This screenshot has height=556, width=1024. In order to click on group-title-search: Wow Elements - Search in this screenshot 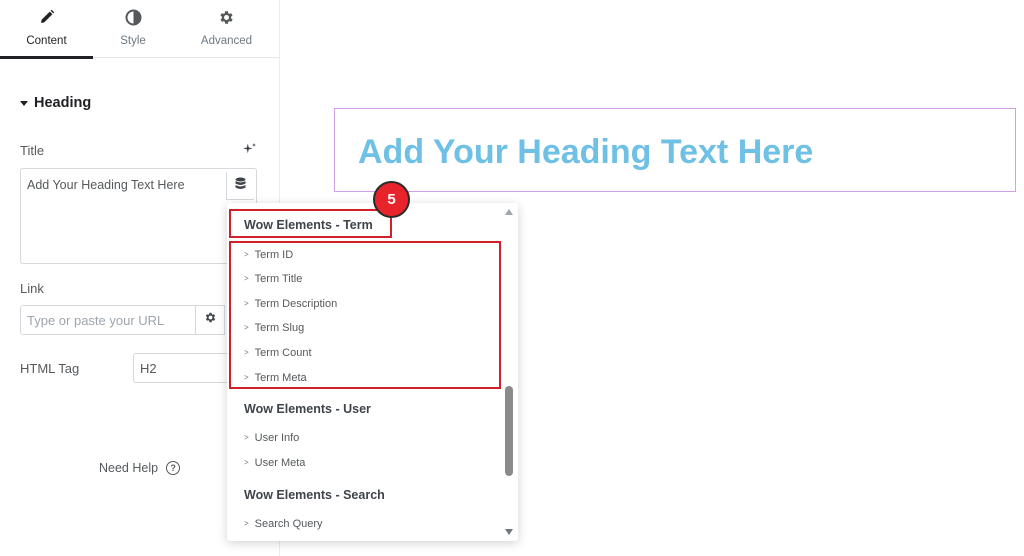, I will do `click(314, 495)`.